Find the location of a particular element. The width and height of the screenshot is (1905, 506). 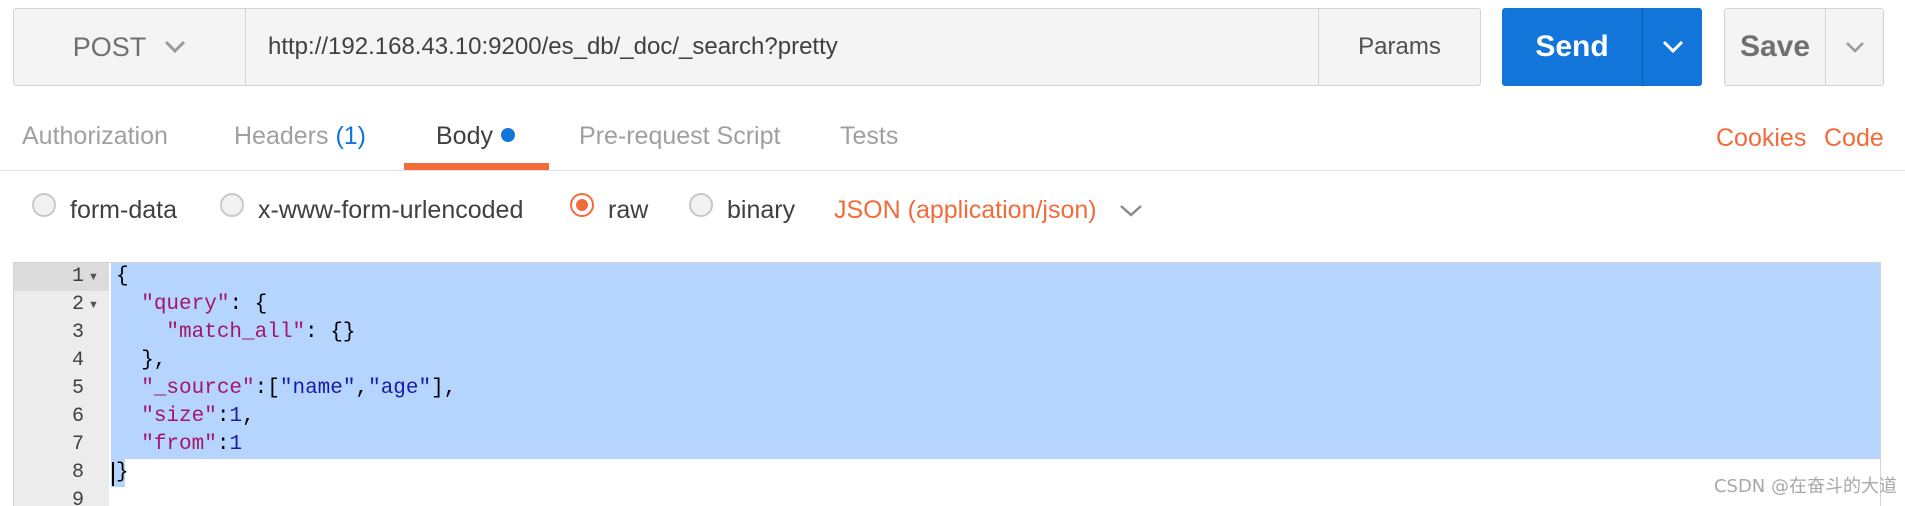

save-dropdown is located at coordinates (1854, 47).